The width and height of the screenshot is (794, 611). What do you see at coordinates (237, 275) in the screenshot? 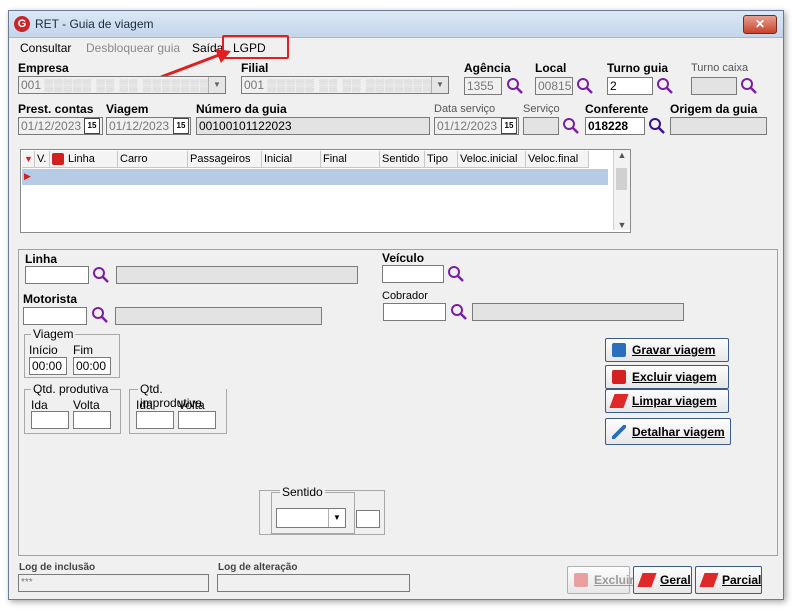
I see `linha-desc-field` at bounding box center [237, 275].